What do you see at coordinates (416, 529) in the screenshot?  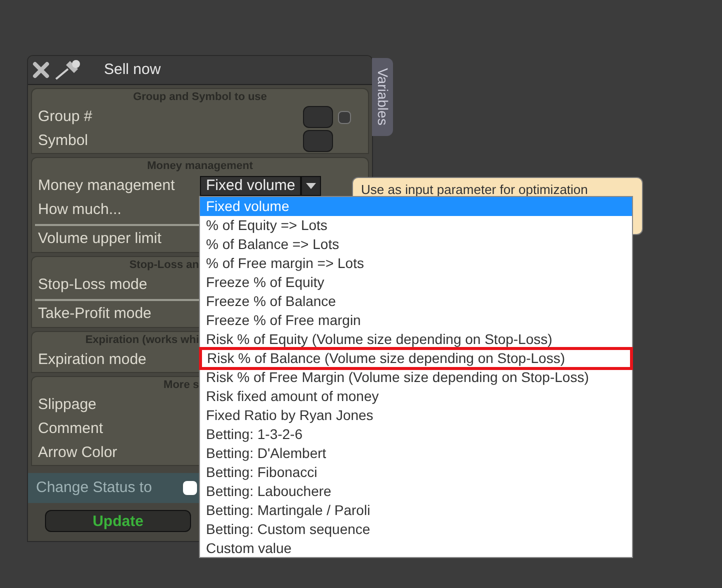 I see `dropdown-option: Betting: Custom sequence` at bounding box center [416, 529].